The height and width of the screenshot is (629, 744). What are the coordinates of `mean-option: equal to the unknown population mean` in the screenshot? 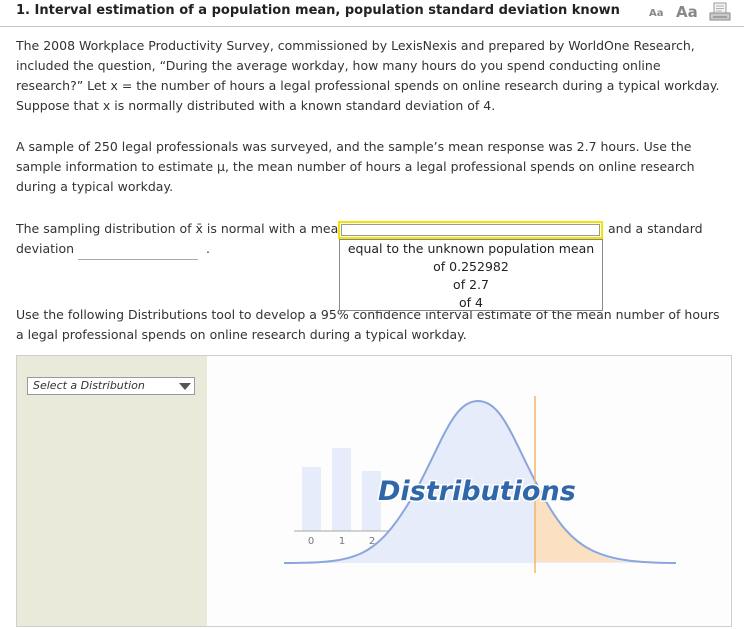 It's located at (471, 249).